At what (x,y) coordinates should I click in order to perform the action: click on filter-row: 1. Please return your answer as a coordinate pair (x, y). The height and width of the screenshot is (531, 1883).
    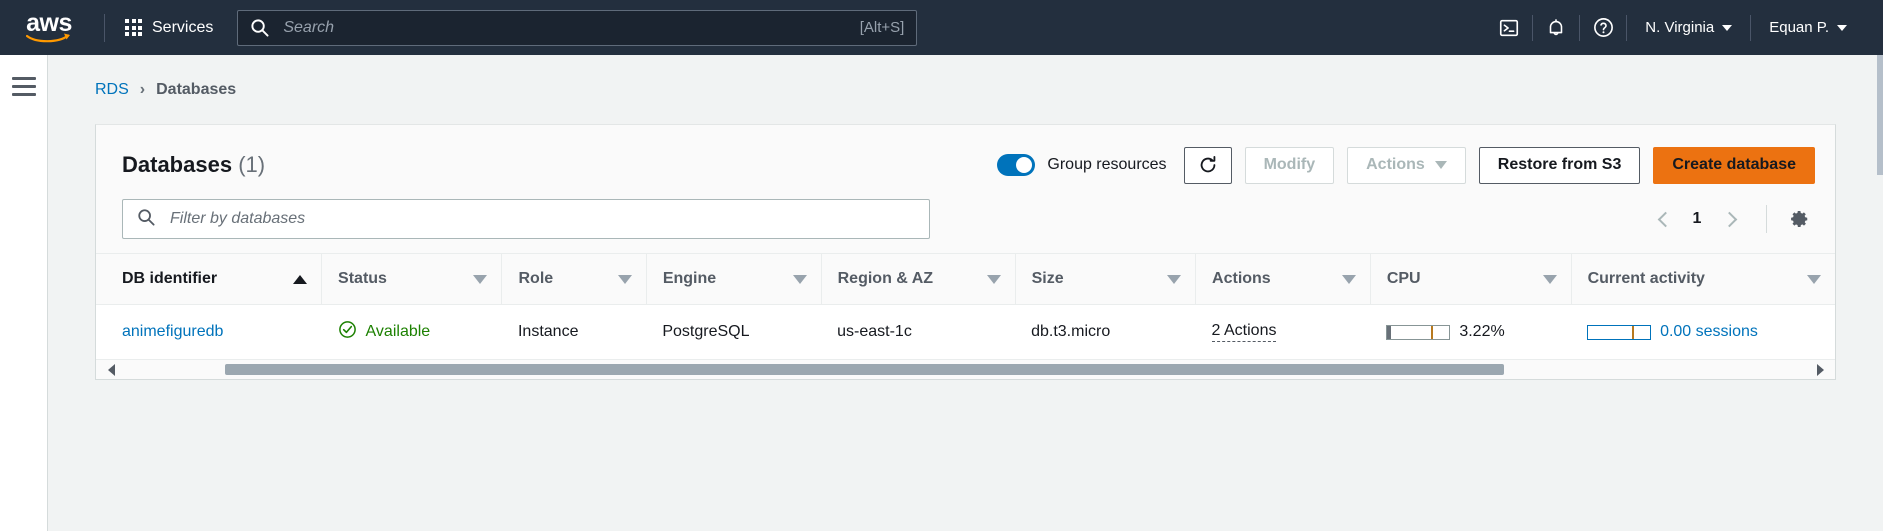
    Looking at the image, I should click on (965, 220).